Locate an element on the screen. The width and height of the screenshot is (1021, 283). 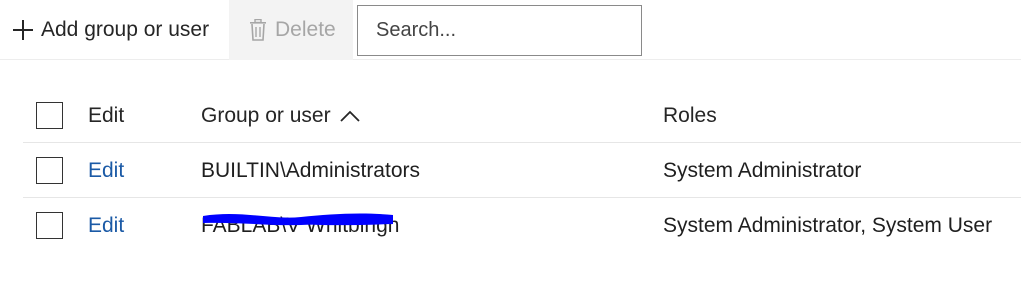
delete-button: Delete is located at coordinates (291, 30).